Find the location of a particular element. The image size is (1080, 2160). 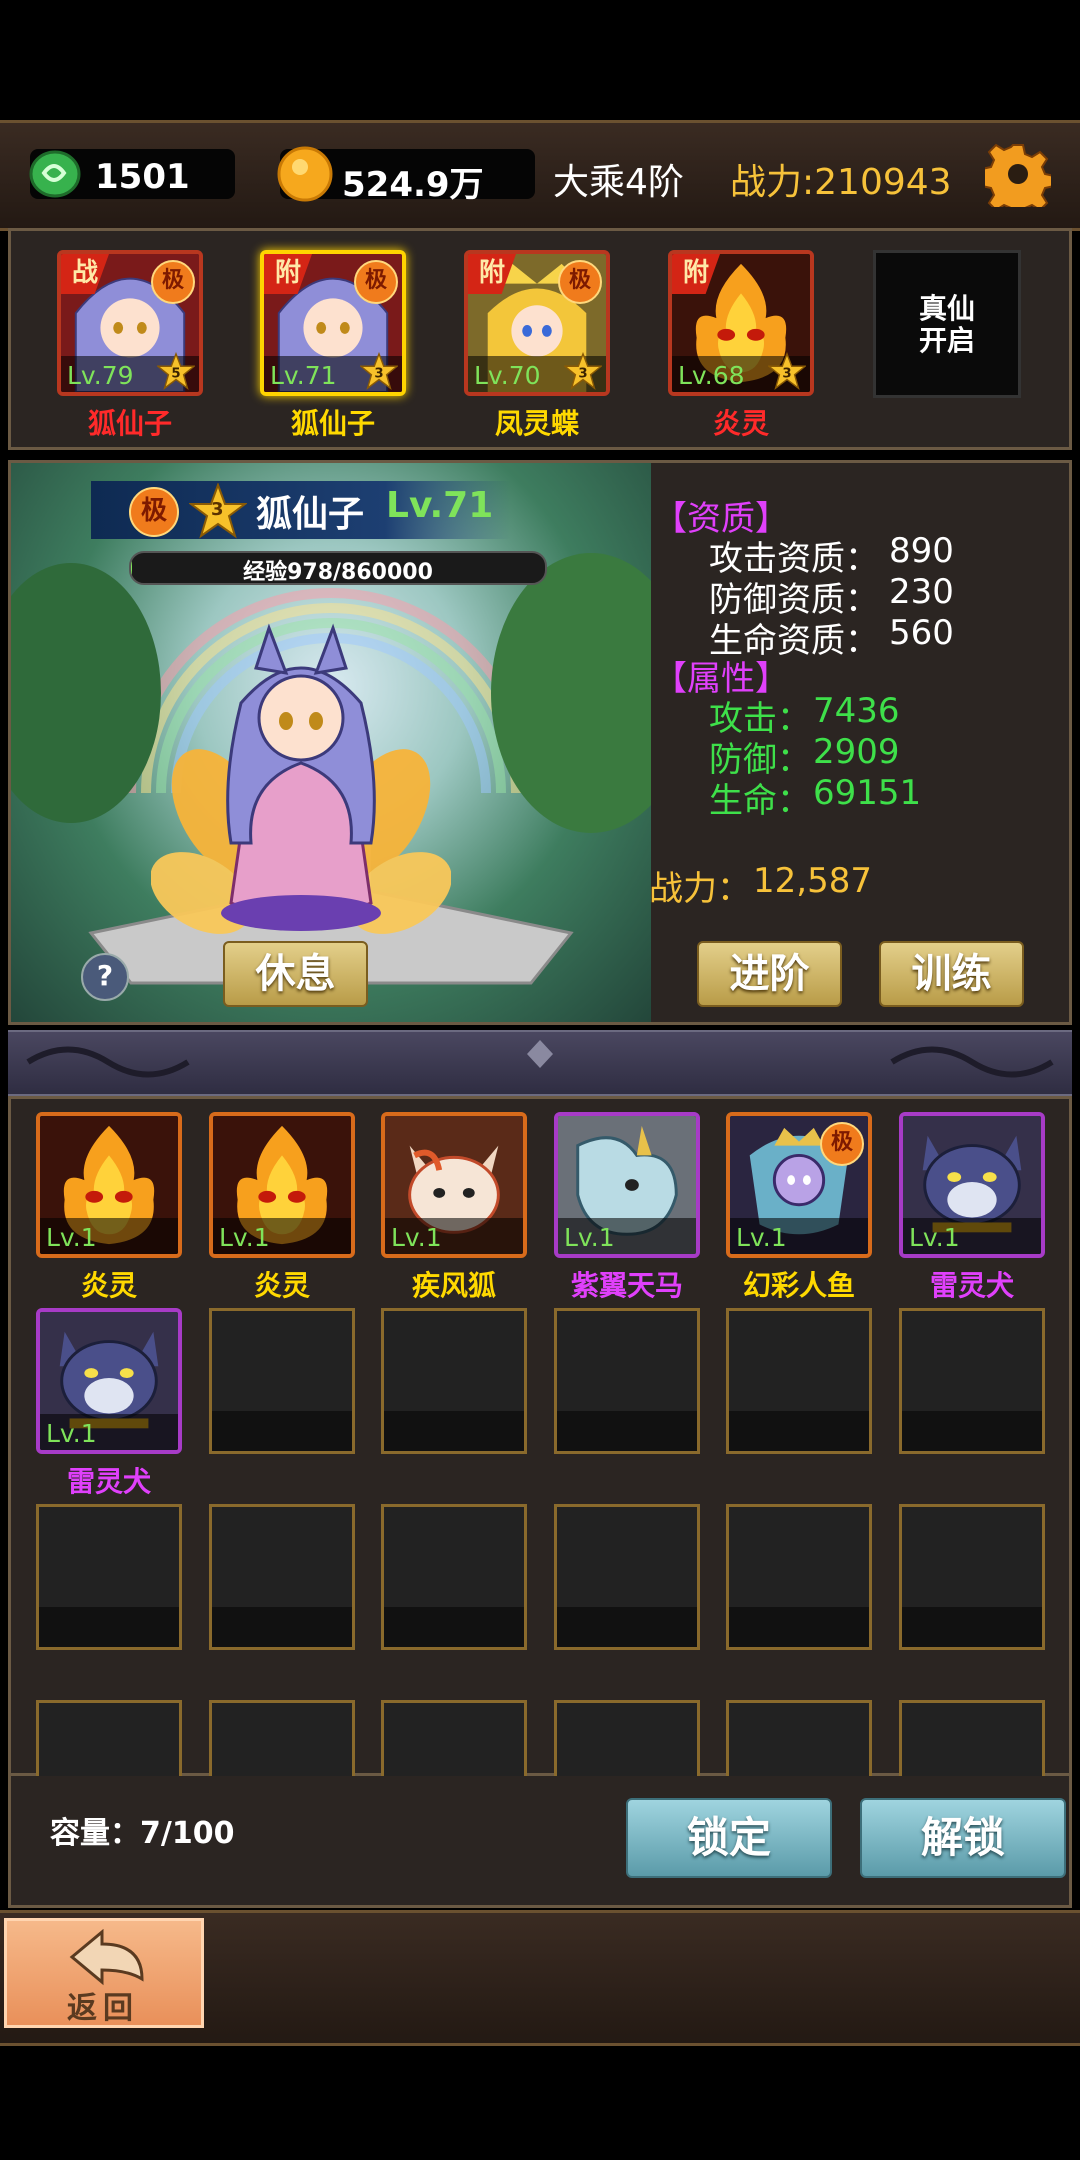

team-slot: Lv.68 附 3 is located at coordinates (741, 323).